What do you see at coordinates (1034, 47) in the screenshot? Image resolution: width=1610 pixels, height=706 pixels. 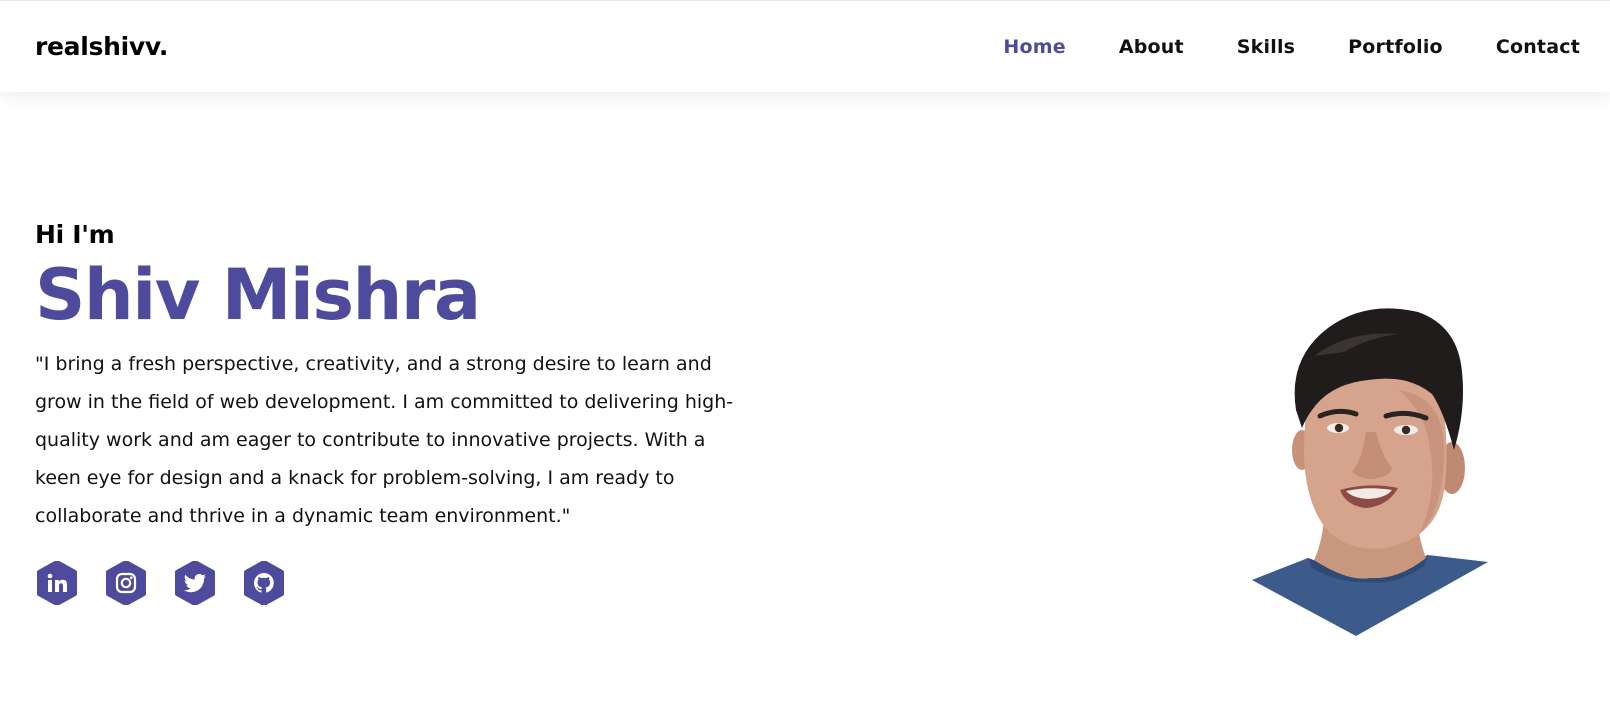 I see `nav-home-link: Home` at bounding box center [1034, 47].